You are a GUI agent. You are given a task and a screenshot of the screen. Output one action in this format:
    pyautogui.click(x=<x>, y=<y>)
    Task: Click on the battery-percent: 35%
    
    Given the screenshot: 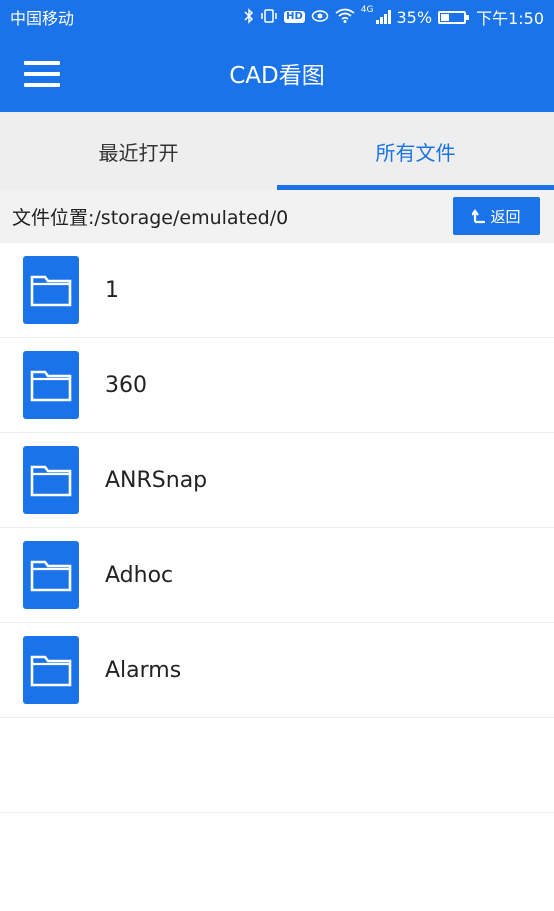 What is the action you would take?
    pyautogui.click(x=414, y=17)
    